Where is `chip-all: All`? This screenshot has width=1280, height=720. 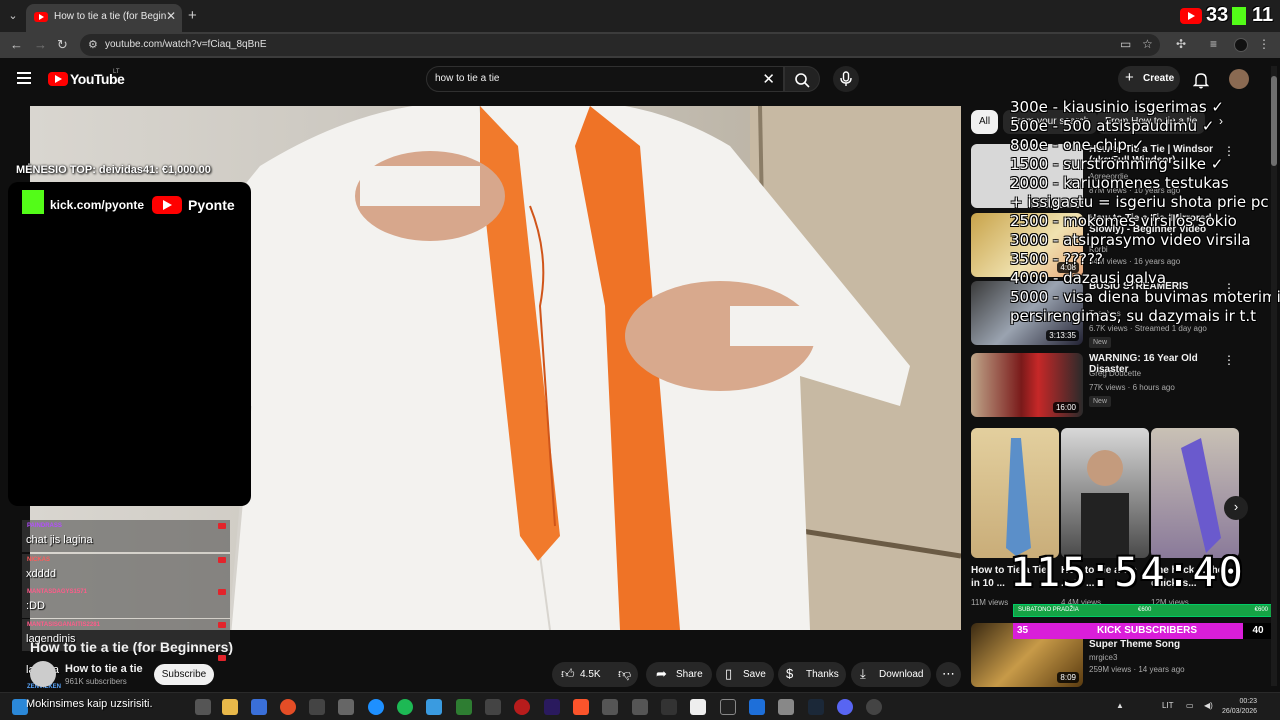
chip-all: All is located at coordinates (985, 122).